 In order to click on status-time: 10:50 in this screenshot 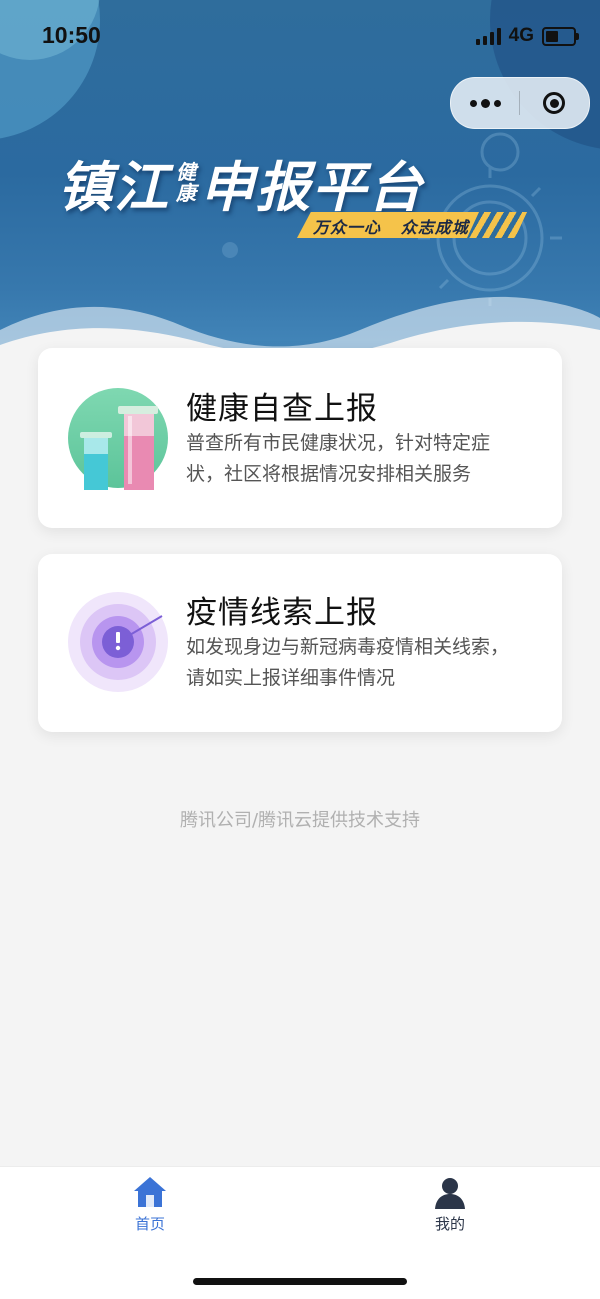, I will do `click(71, 35)`.